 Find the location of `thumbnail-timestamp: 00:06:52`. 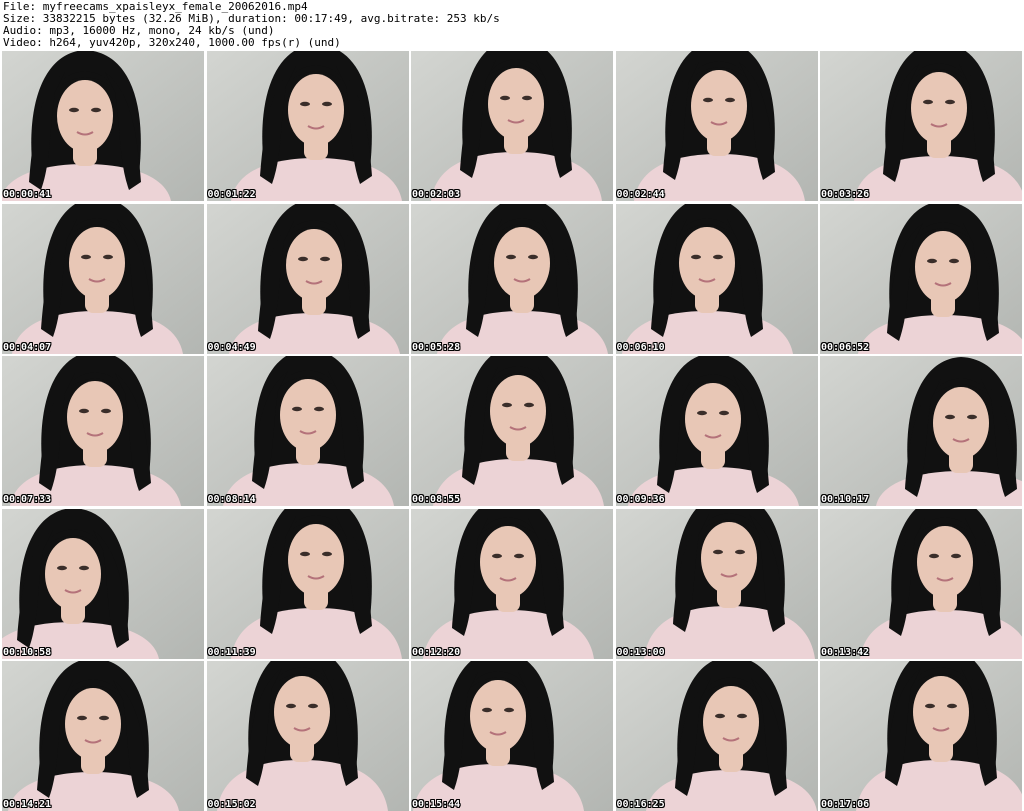

thumbnail-timestamp: 00:06:52 is located at coordinates (845, 347).